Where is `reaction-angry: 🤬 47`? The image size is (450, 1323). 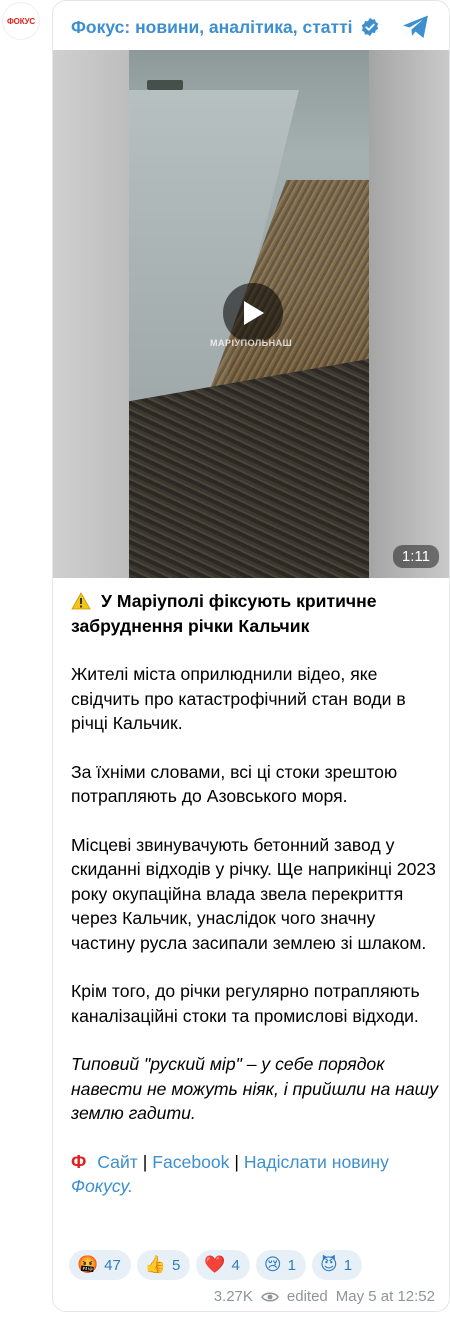 reaction-angry: 🤬 47 is located at coordinates (100, 1265).